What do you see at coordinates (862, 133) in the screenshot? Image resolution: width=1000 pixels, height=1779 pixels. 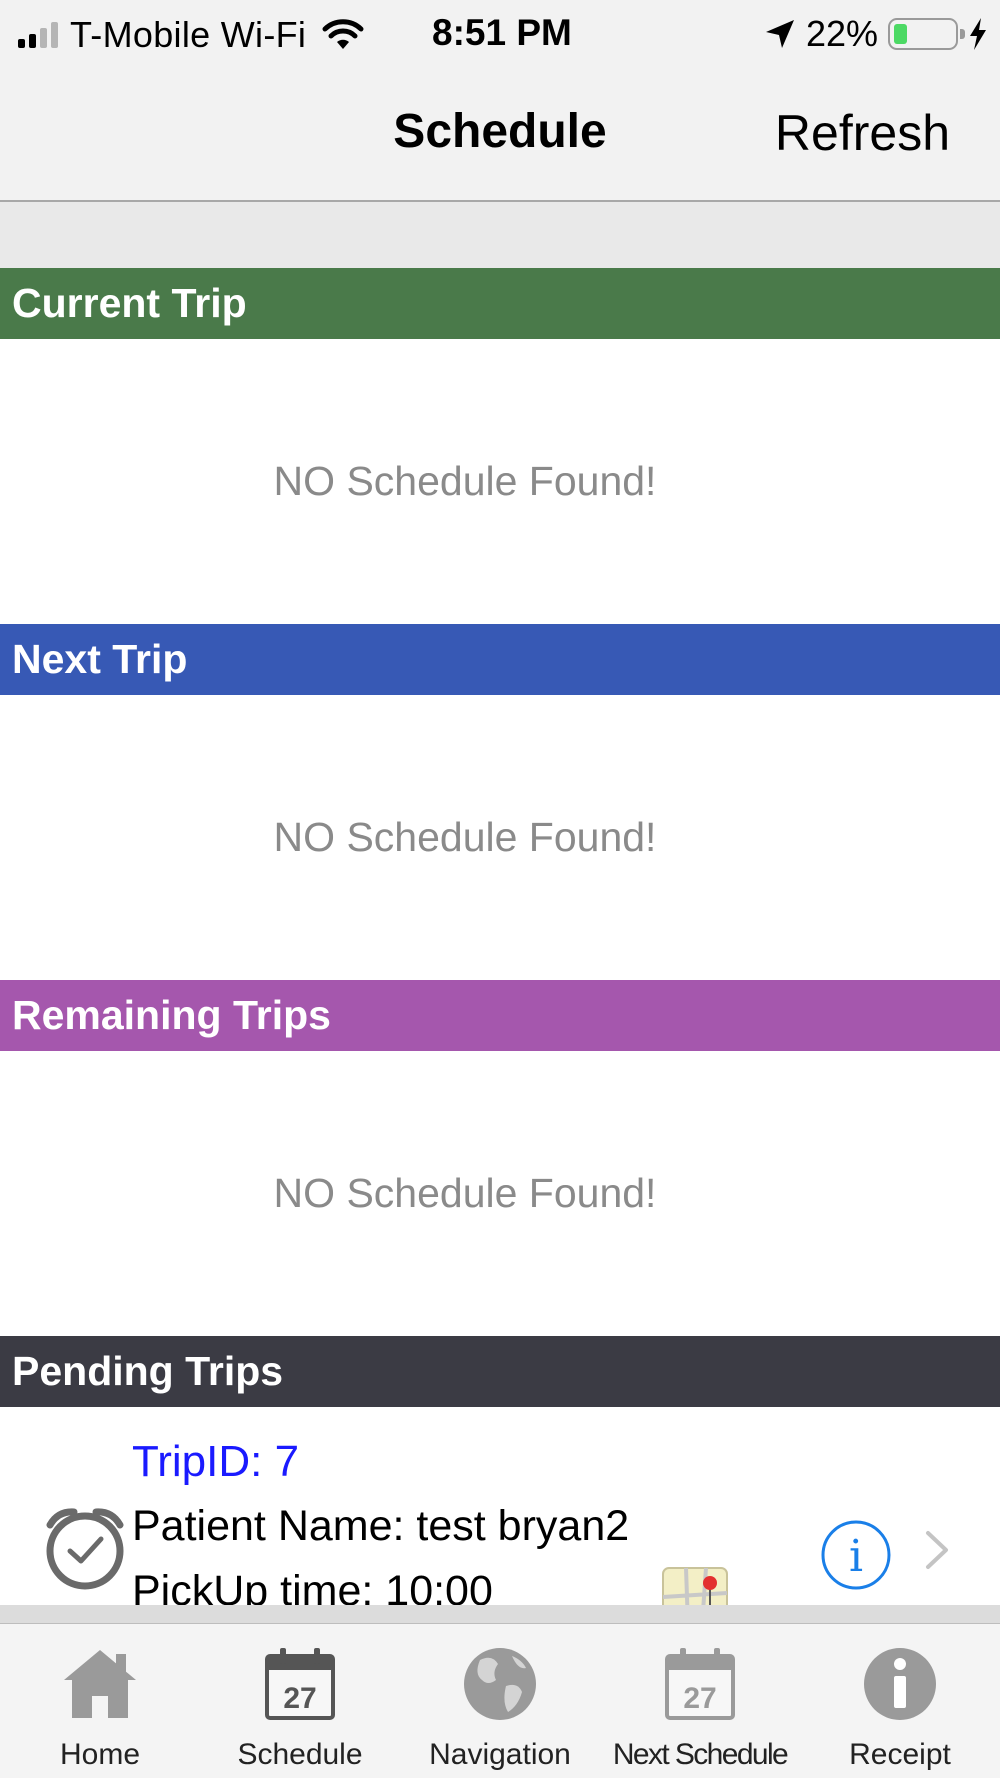 I see `refresh-button: Refresh` at bounding box center [862, 133].